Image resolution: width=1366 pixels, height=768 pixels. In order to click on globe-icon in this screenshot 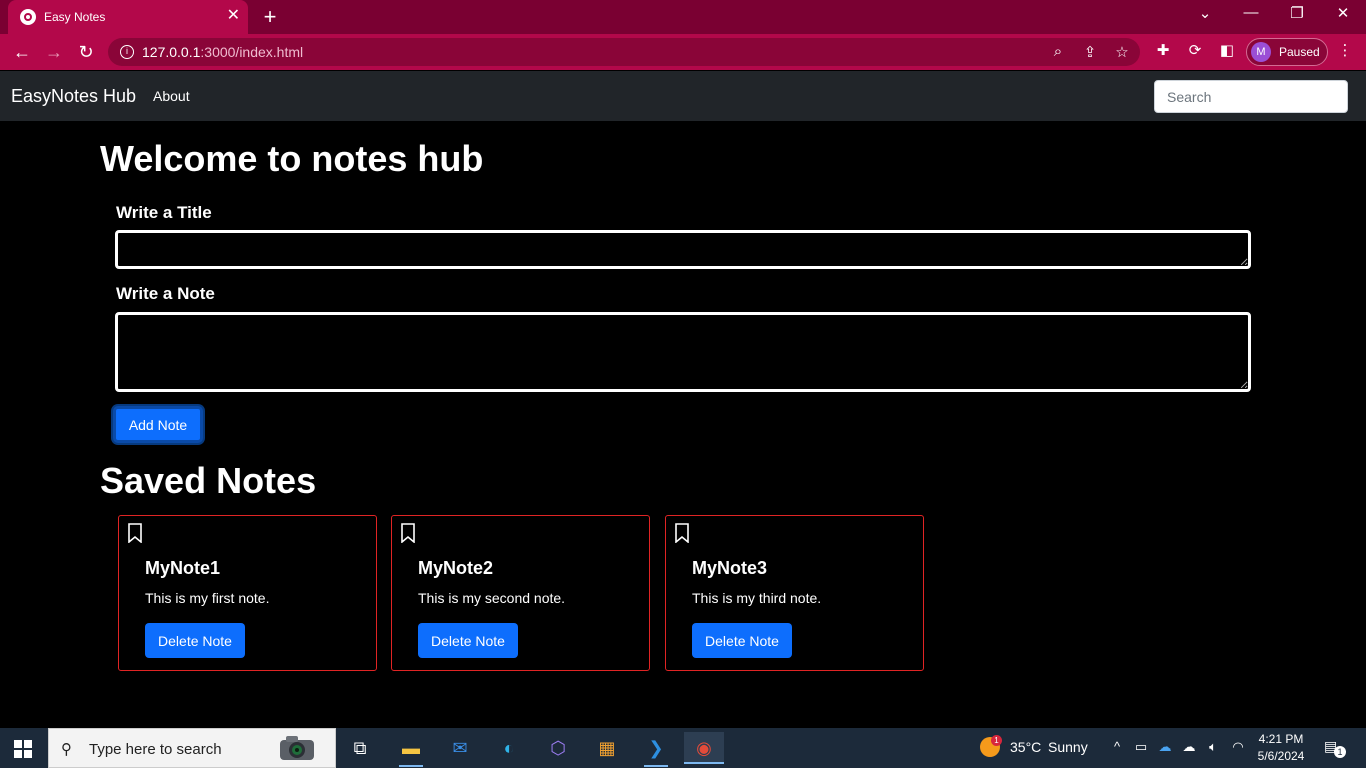, I will do `click(28, 17)`.